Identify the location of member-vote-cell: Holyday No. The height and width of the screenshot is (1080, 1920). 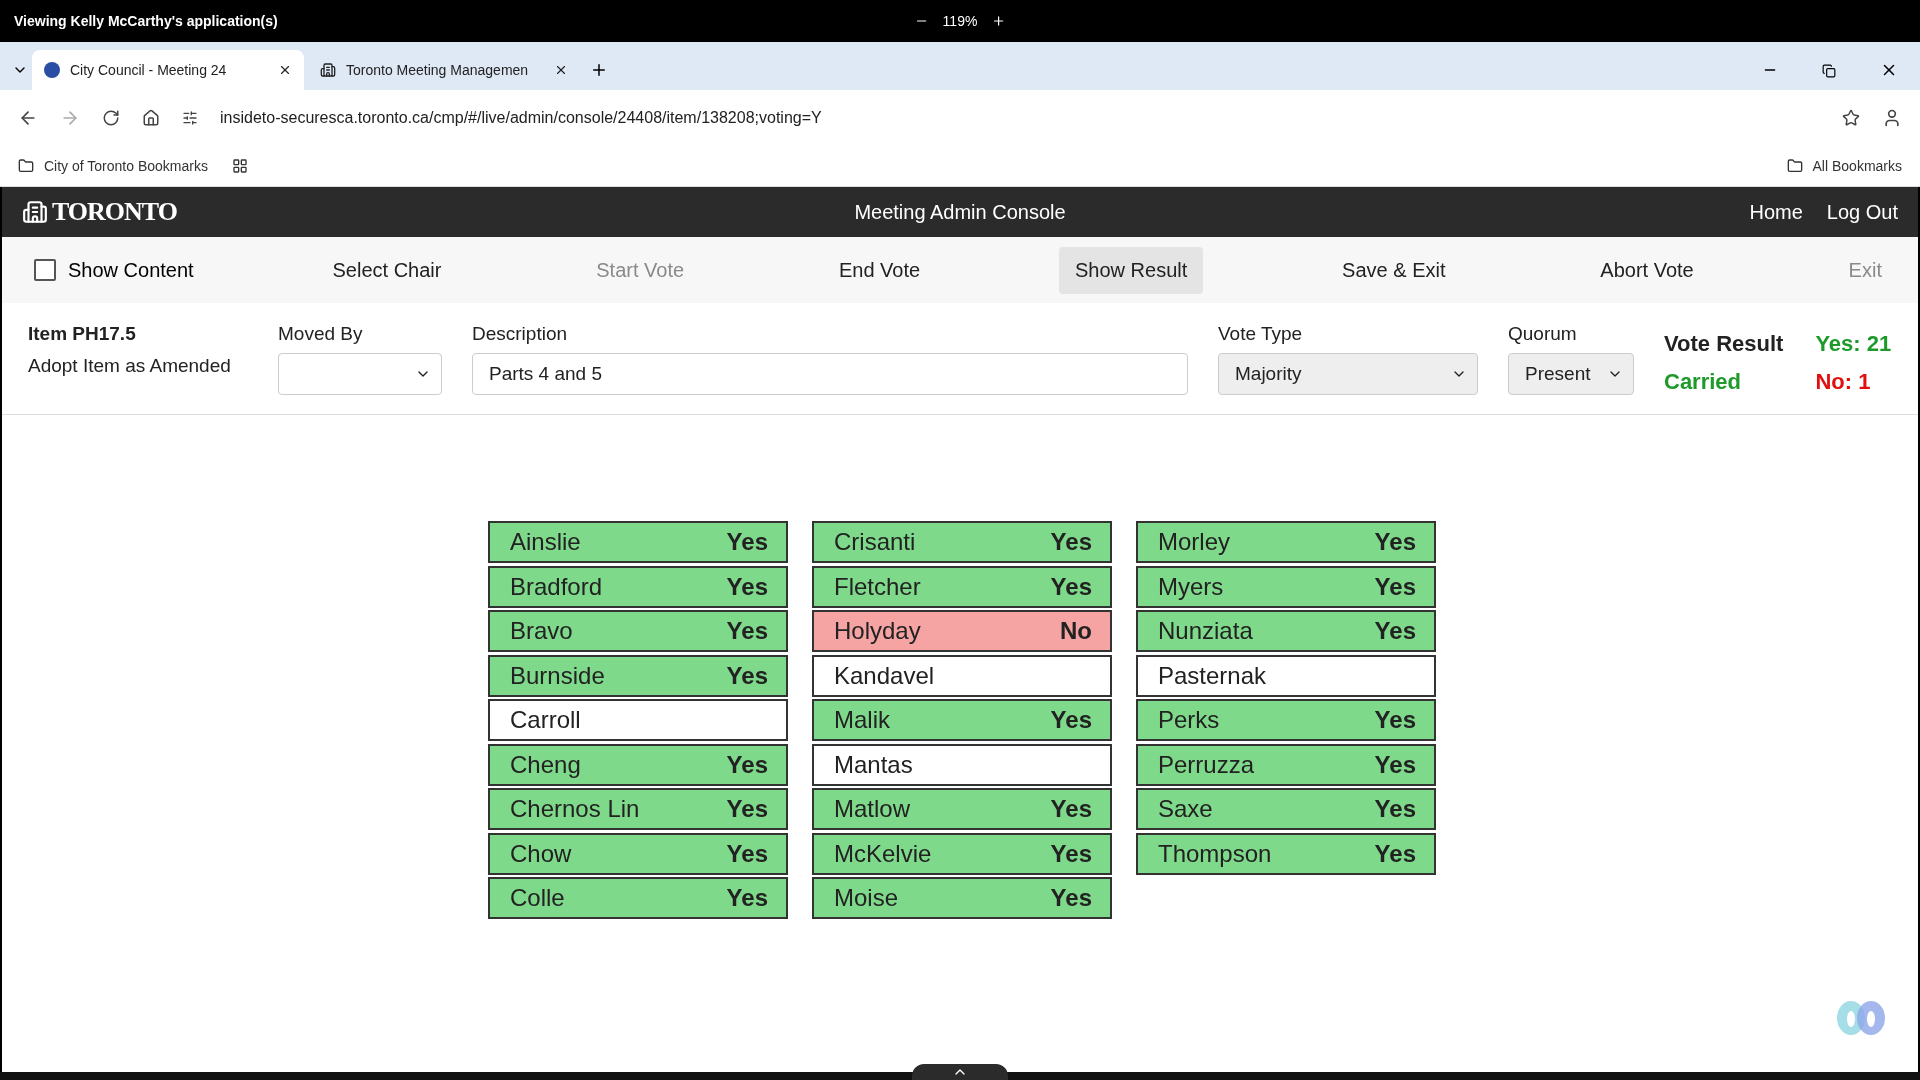
(962, 631).